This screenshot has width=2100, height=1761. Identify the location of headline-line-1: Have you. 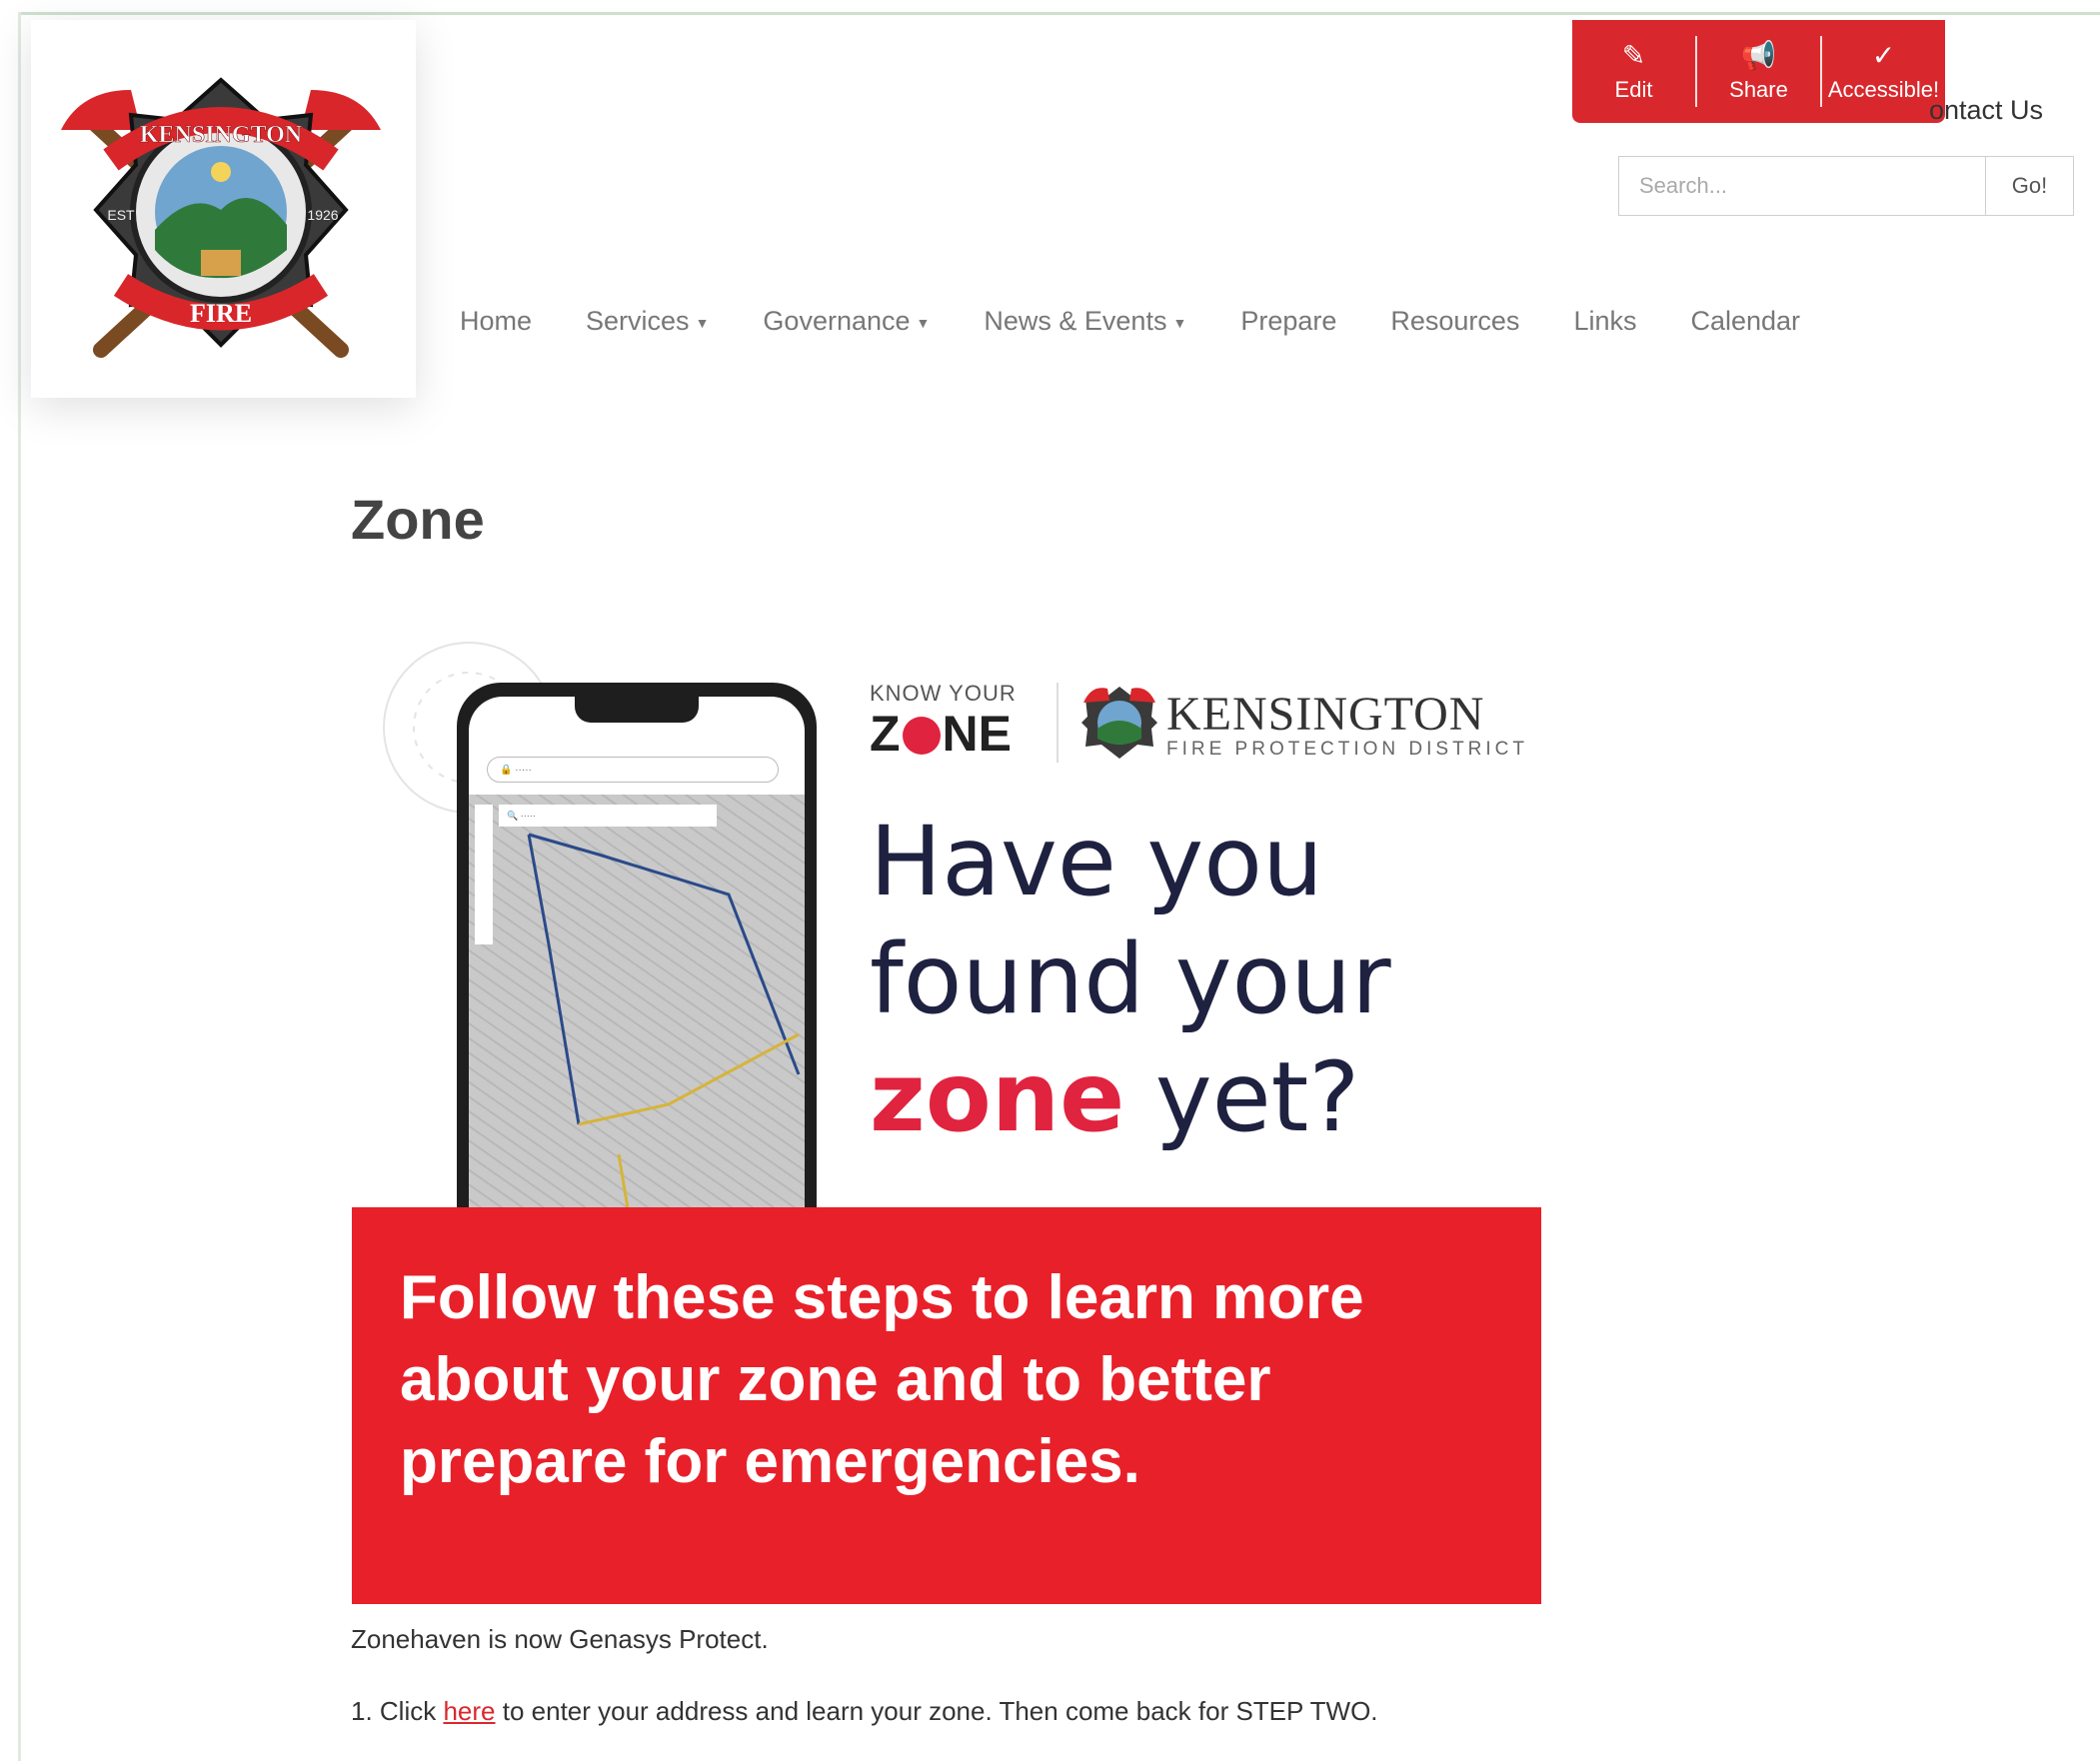
(1096, 861).